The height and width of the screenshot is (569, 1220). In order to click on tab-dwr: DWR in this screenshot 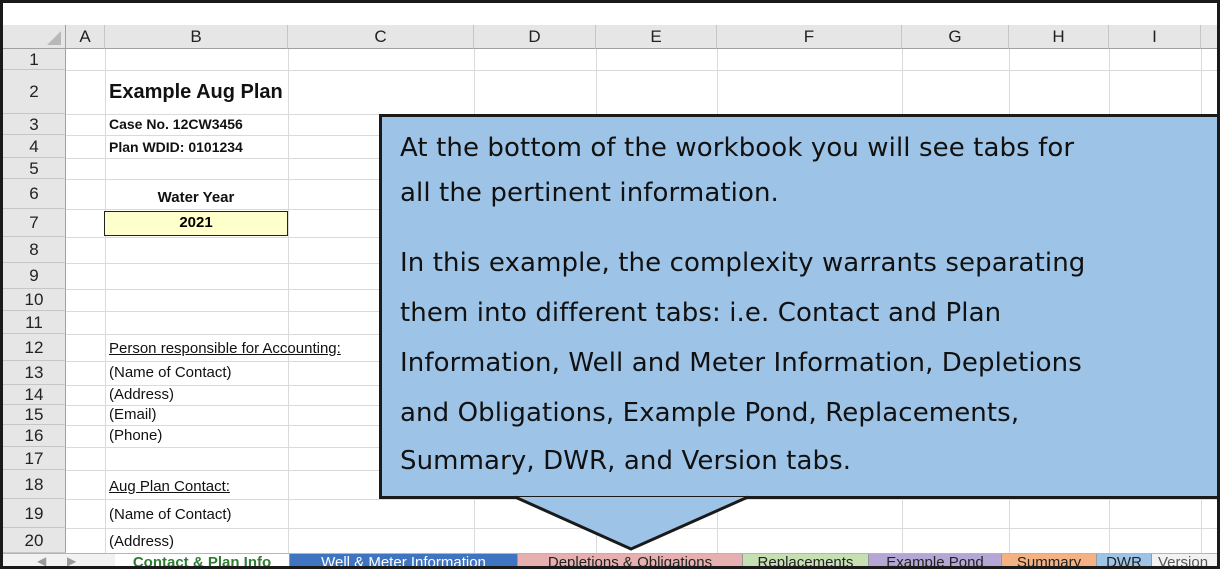, I will do `click(1124, 560)`.